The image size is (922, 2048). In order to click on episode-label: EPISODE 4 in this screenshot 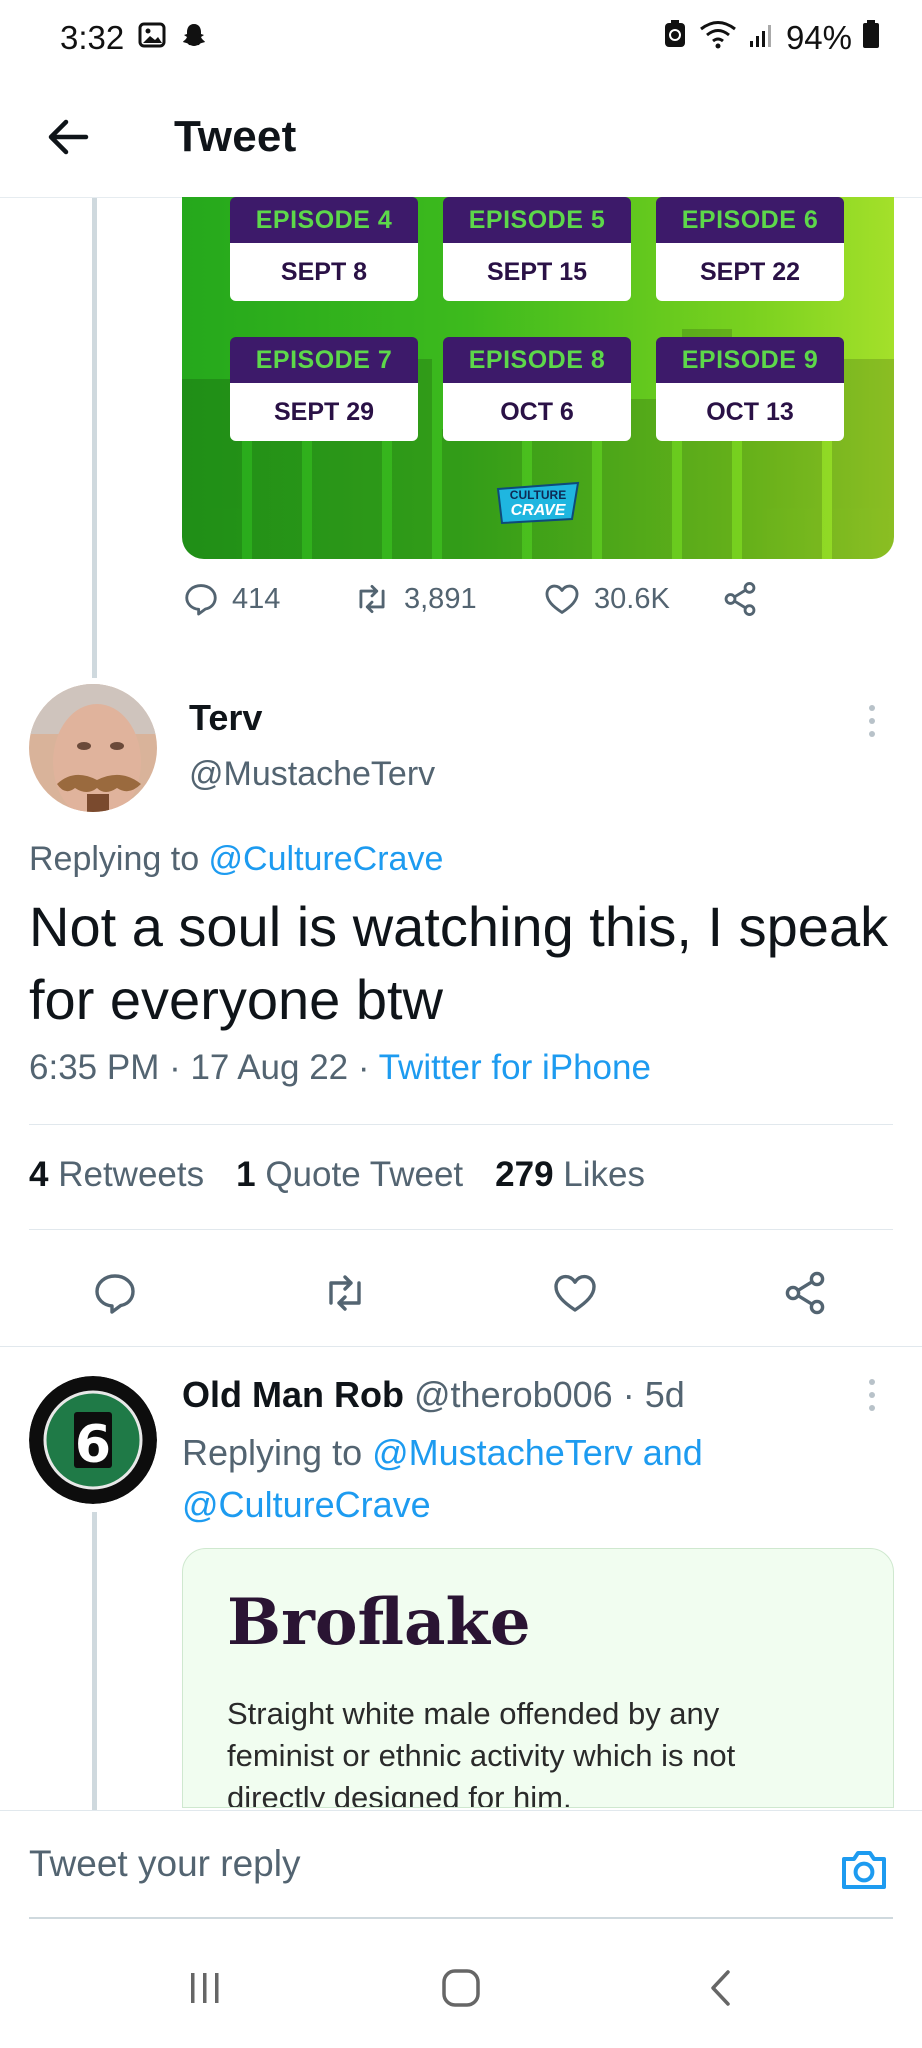, I will do `click(324, 220)`.